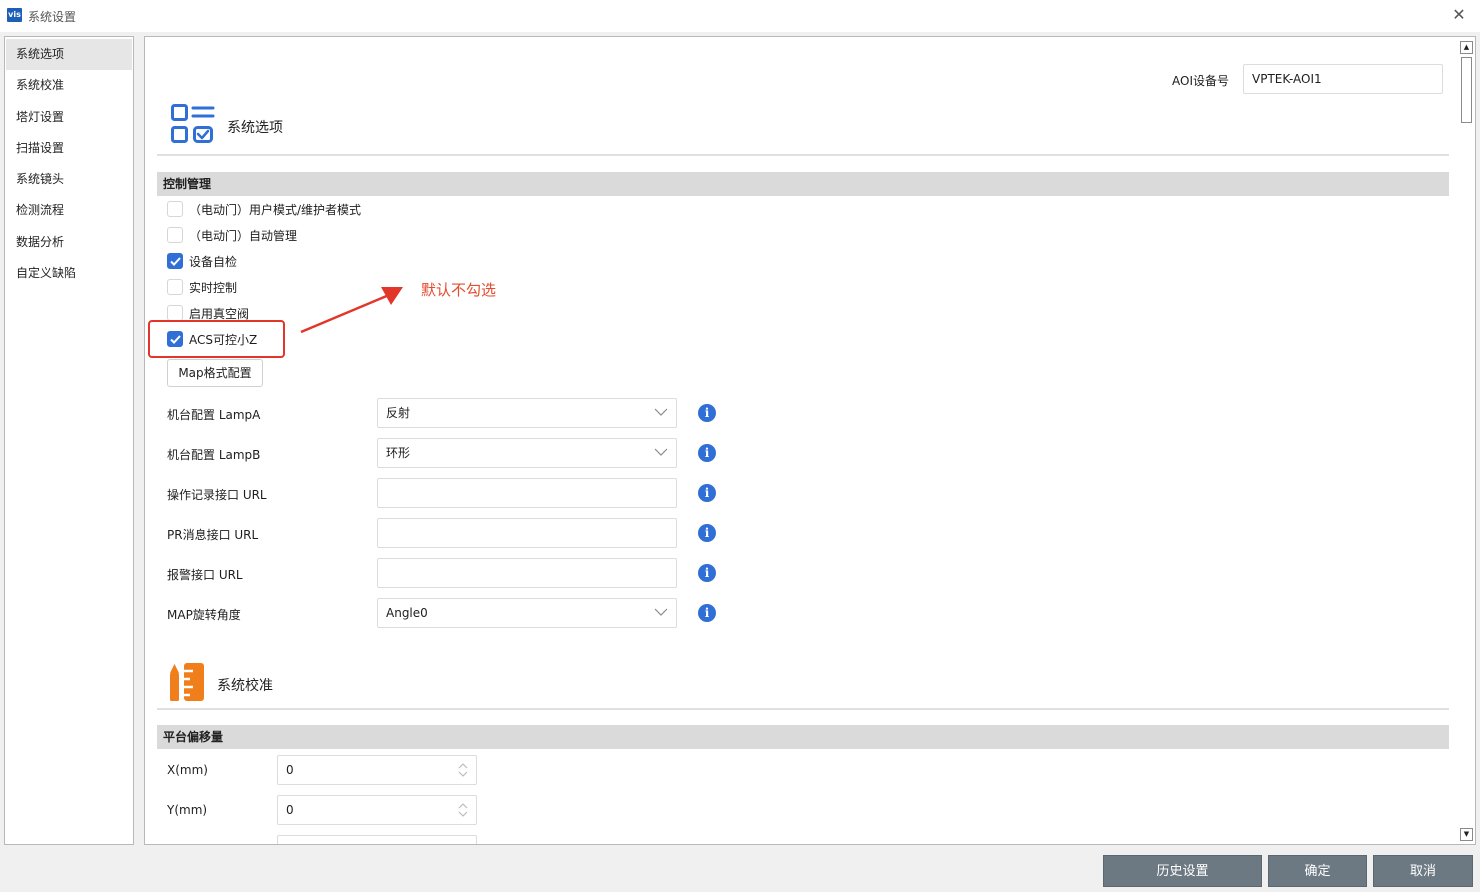 The image size is (1480, 892). Describe the element at coordinates (204, 615) in the screenshot. I see `form-label-map-rotation: MAP旋转角度` at that location.